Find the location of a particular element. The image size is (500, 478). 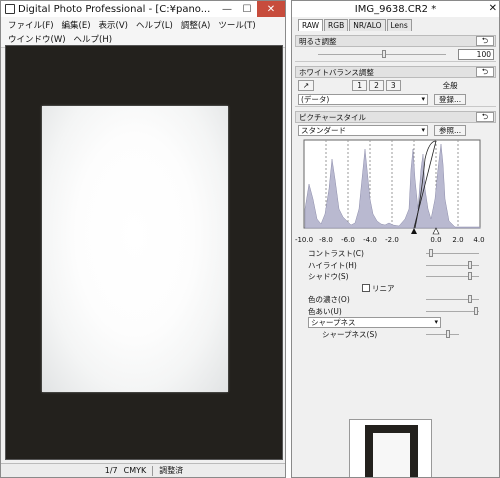

picture-style-title: ピクチャースタイル is located at coordinates (333, 117).